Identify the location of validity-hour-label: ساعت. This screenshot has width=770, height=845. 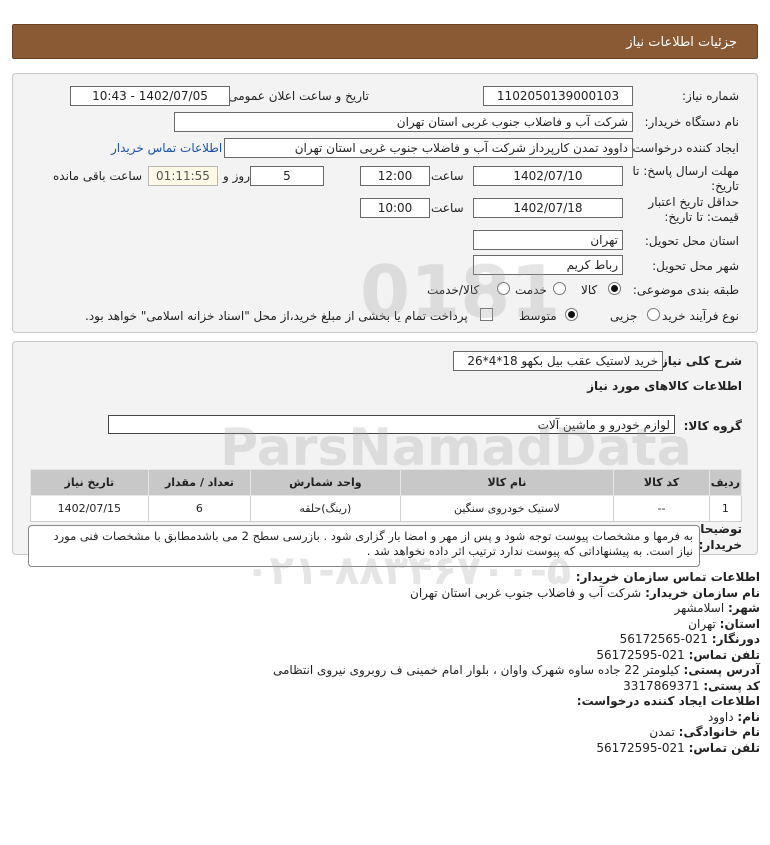
(447, 208).